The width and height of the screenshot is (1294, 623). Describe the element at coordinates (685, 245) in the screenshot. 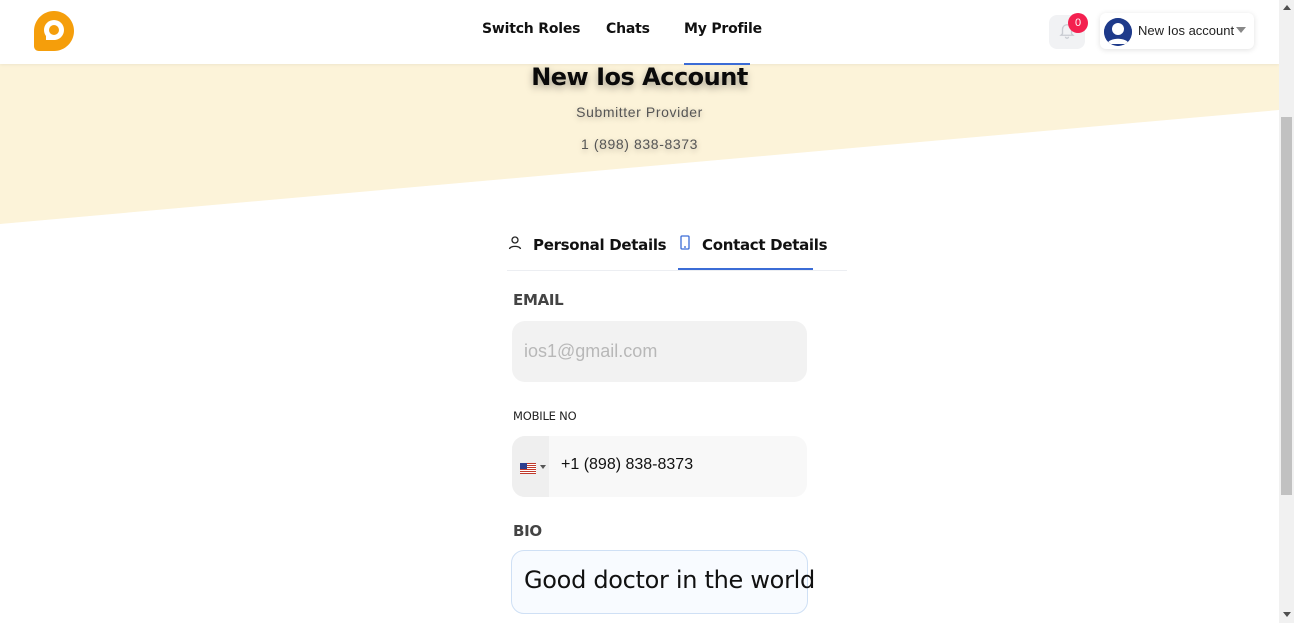

I see `mobile-phone-icon` at that location.